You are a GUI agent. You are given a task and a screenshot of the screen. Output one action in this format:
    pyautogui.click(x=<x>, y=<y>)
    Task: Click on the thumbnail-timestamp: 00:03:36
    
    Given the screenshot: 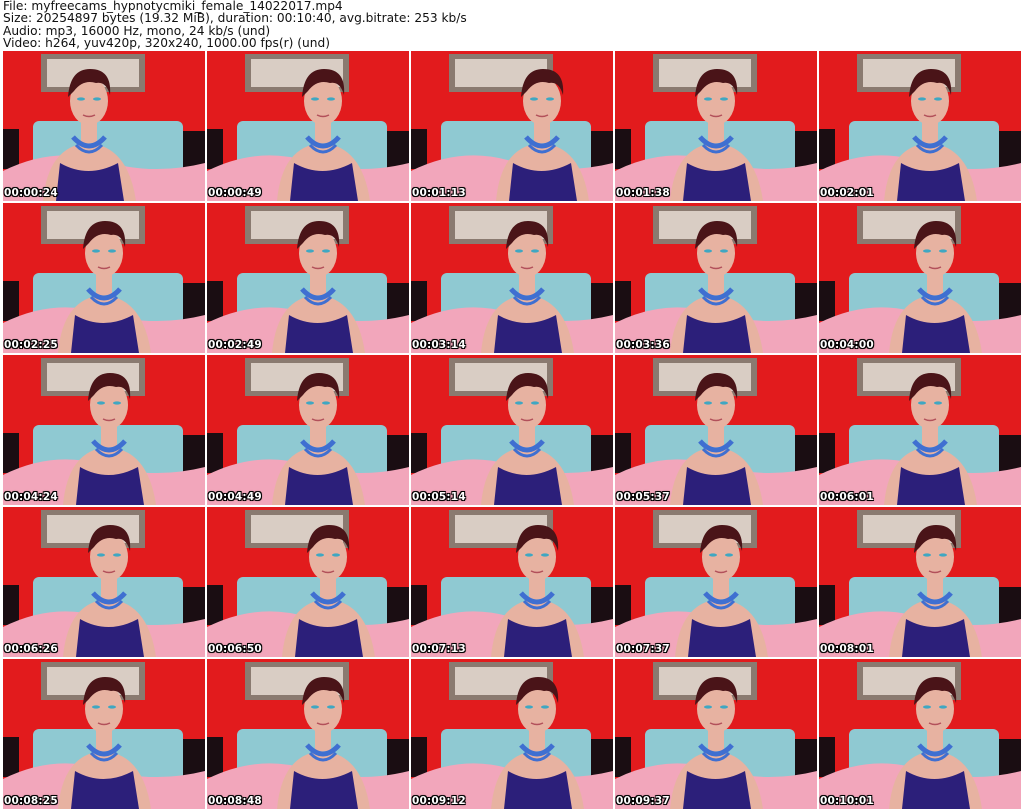 What is the action you would take?
    pyautogui.click(x=643, y=345)
    